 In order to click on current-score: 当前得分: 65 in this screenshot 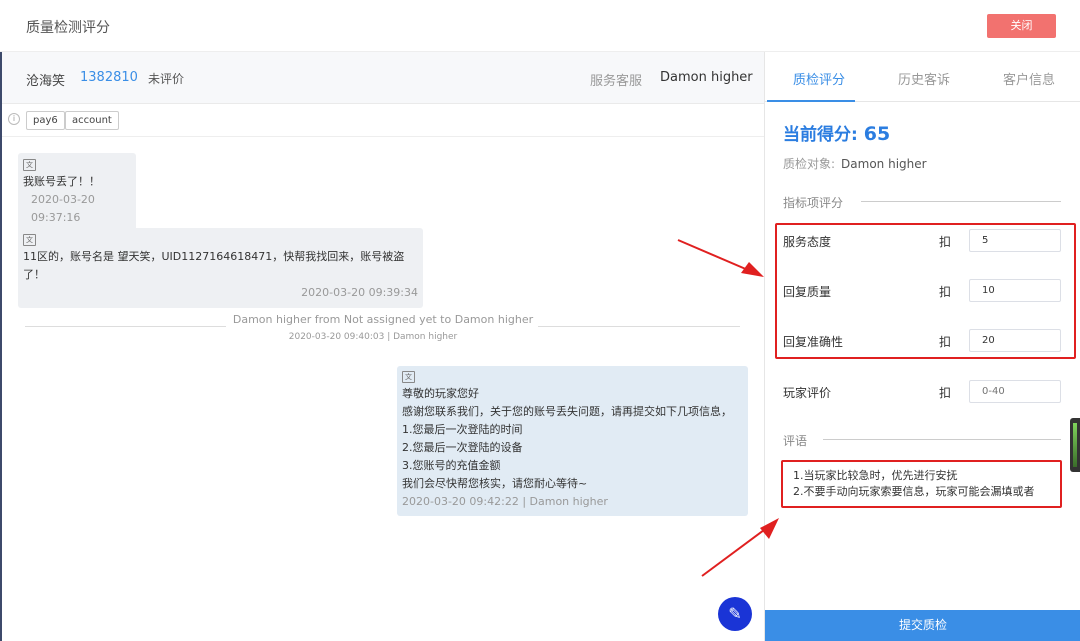, I will do `click(836, 132)`.